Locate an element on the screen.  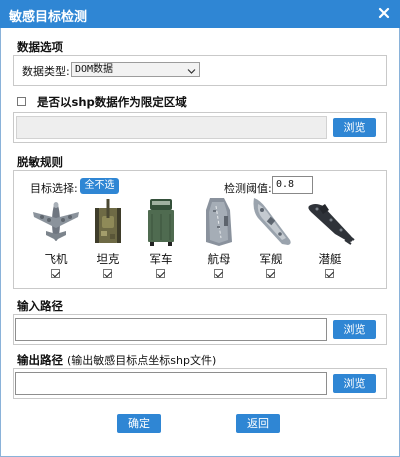
threshold-label: 检测阈值: is located at coordinates (248, 188).